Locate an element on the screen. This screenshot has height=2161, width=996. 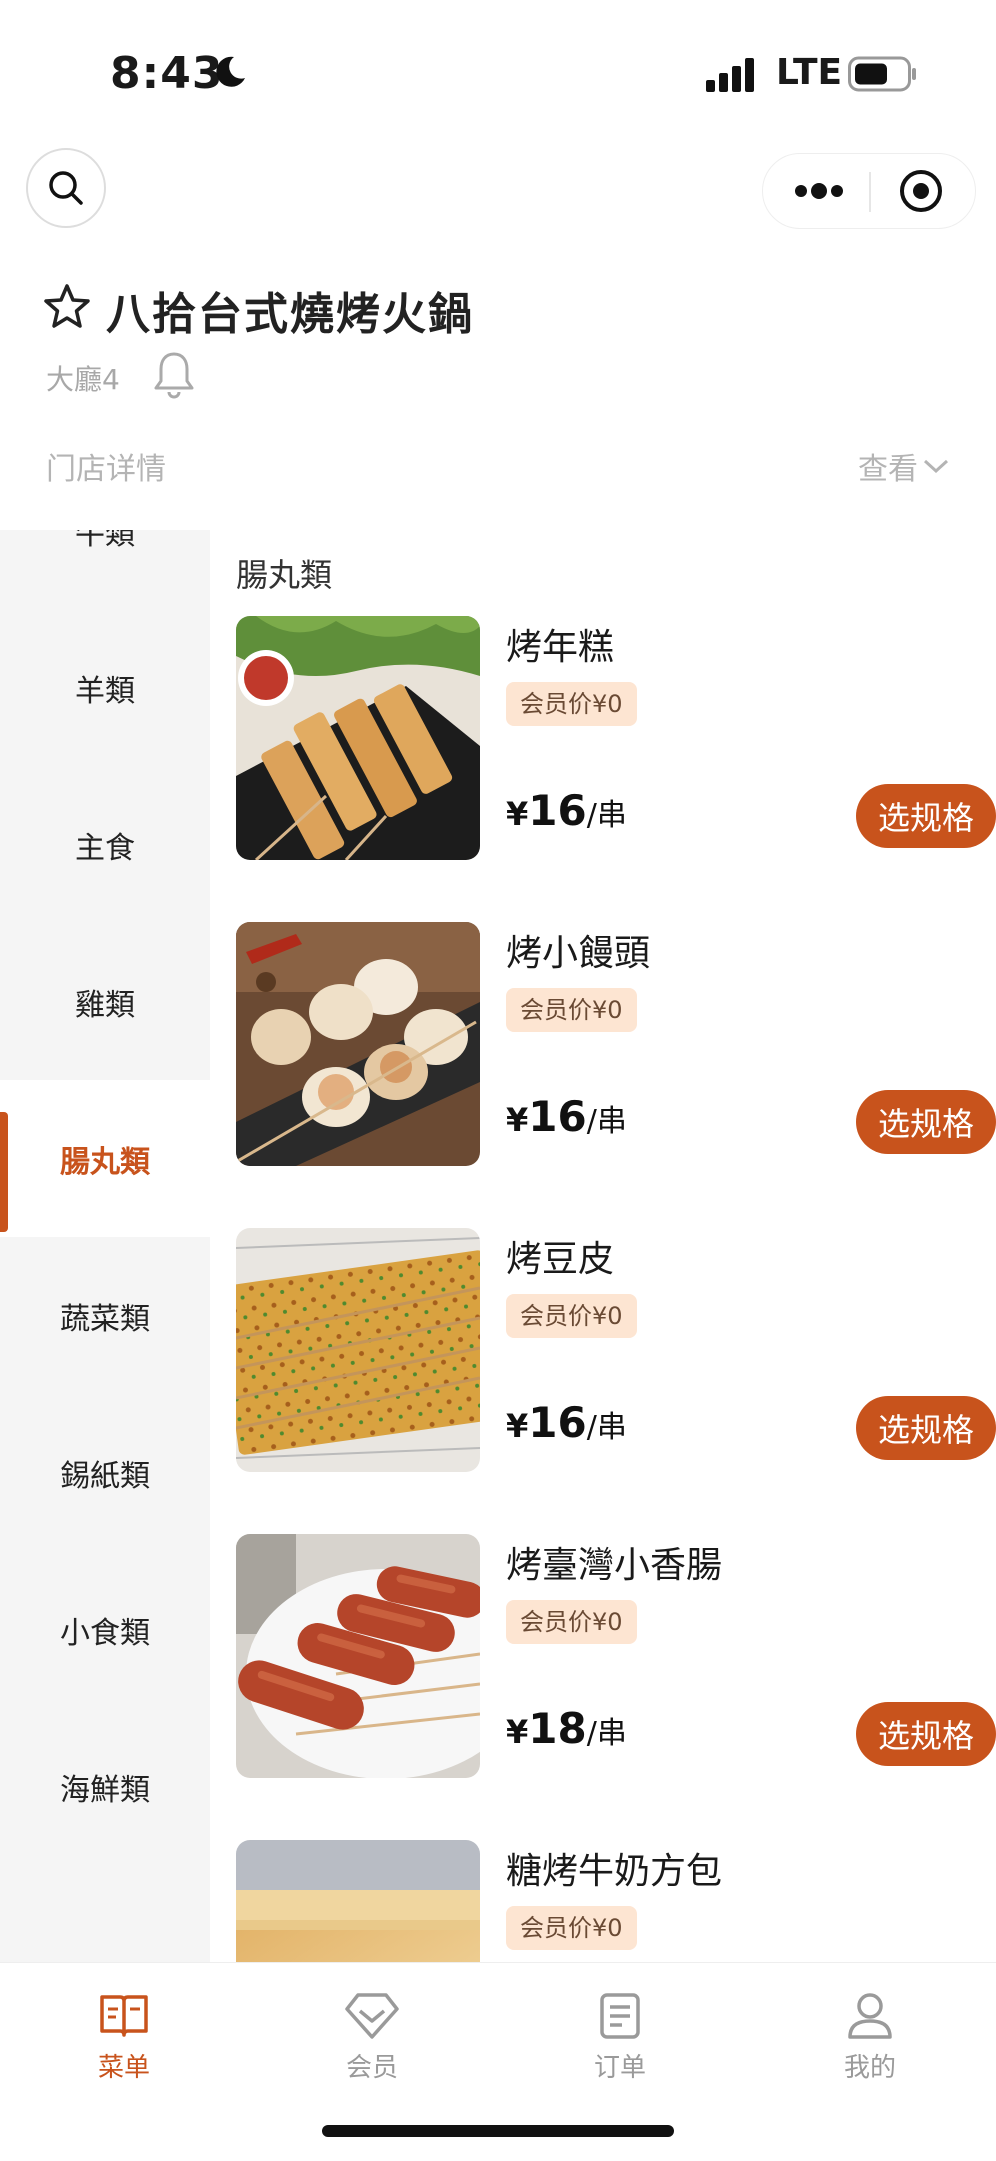
tab-menu: 菜单 is located at coordinates (124, 2037).